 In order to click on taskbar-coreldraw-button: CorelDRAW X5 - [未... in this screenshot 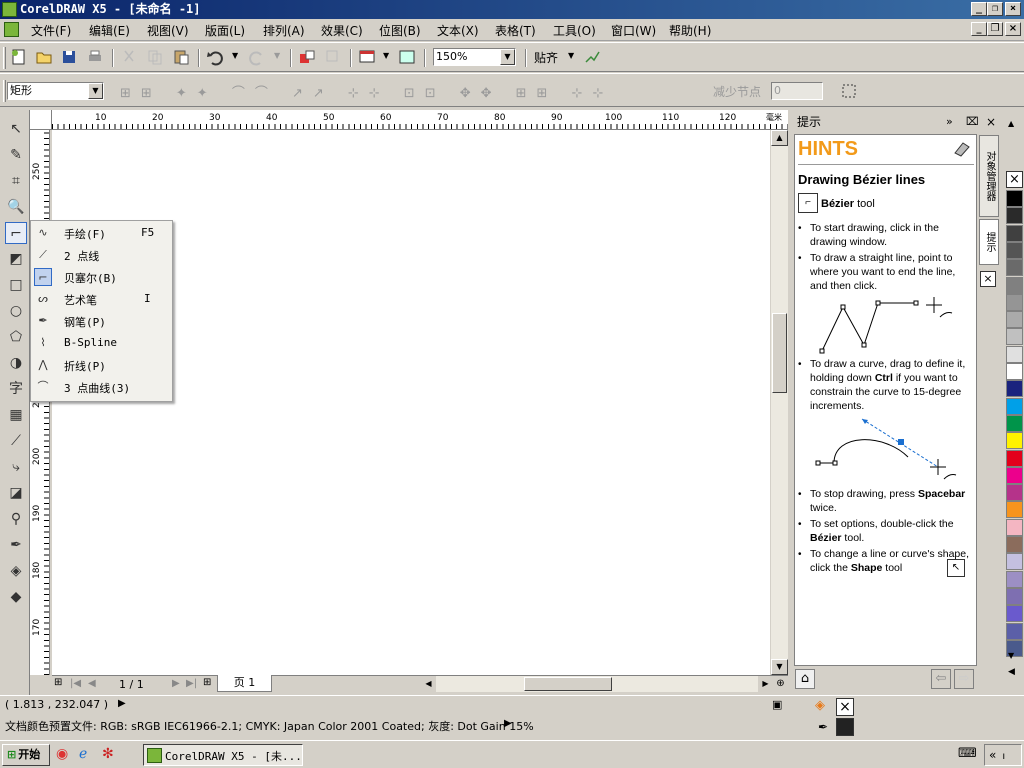, I will do `click(223, 755)`.